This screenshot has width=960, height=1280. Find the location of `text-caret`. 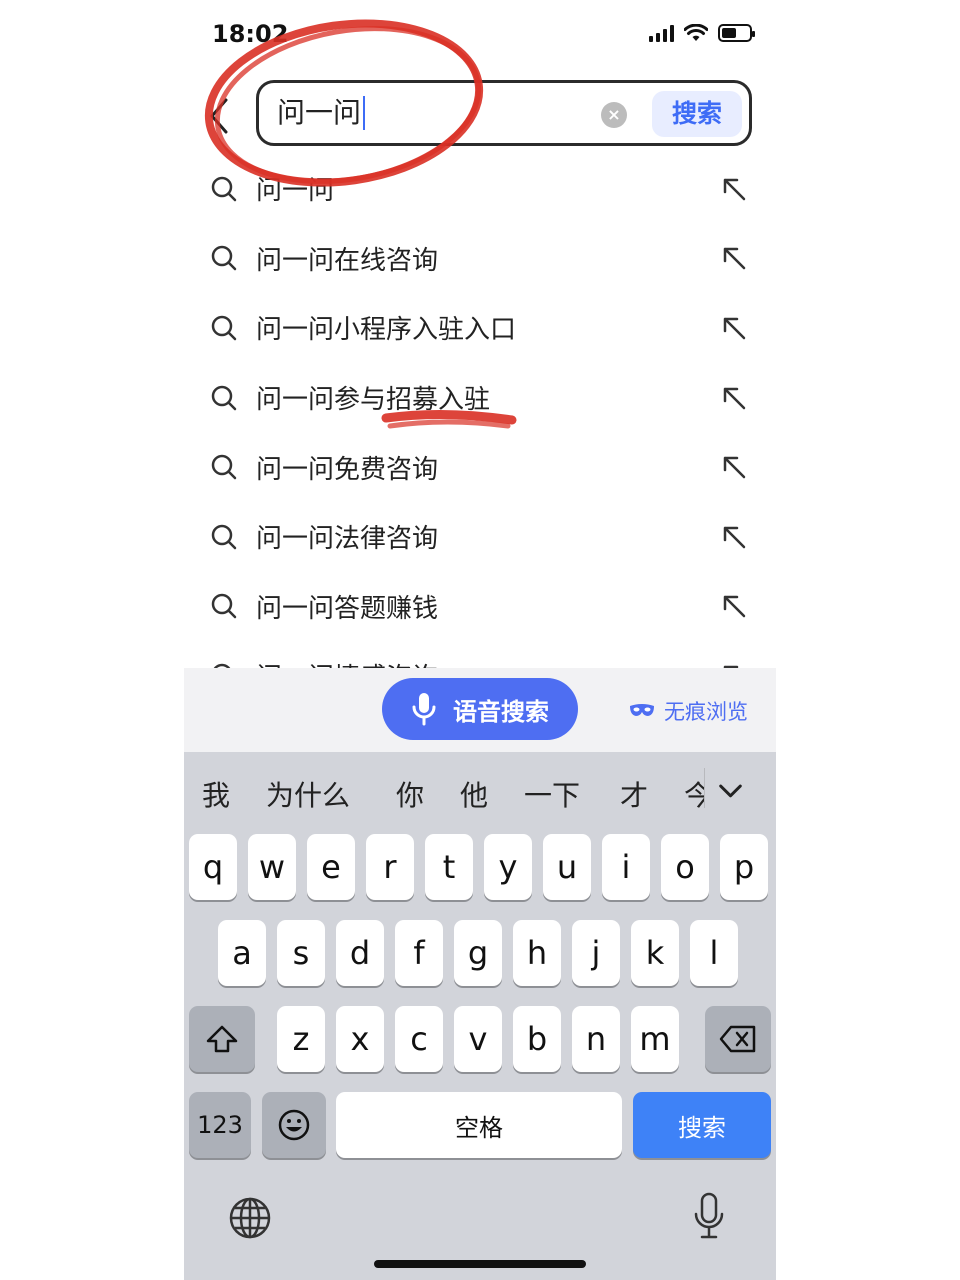

text-caret is located at coordinates (364, 113).